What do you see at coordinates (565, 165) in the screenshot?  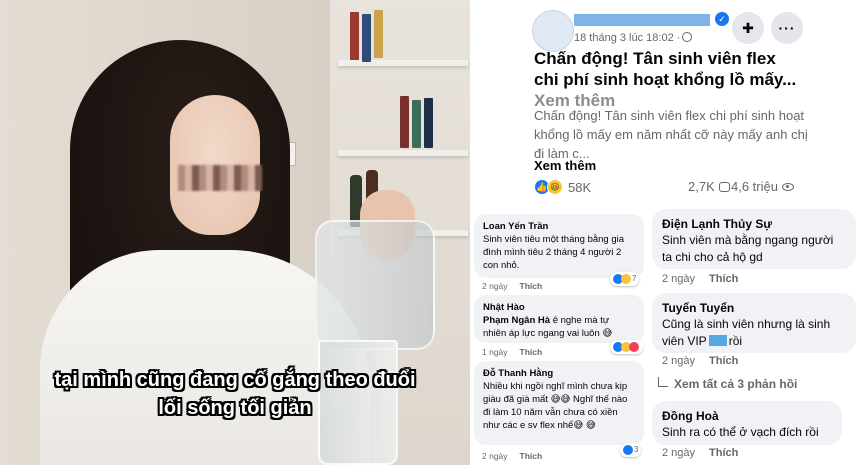 I see `see-more-link: Xem thêm` at bounding box center [565, 165].